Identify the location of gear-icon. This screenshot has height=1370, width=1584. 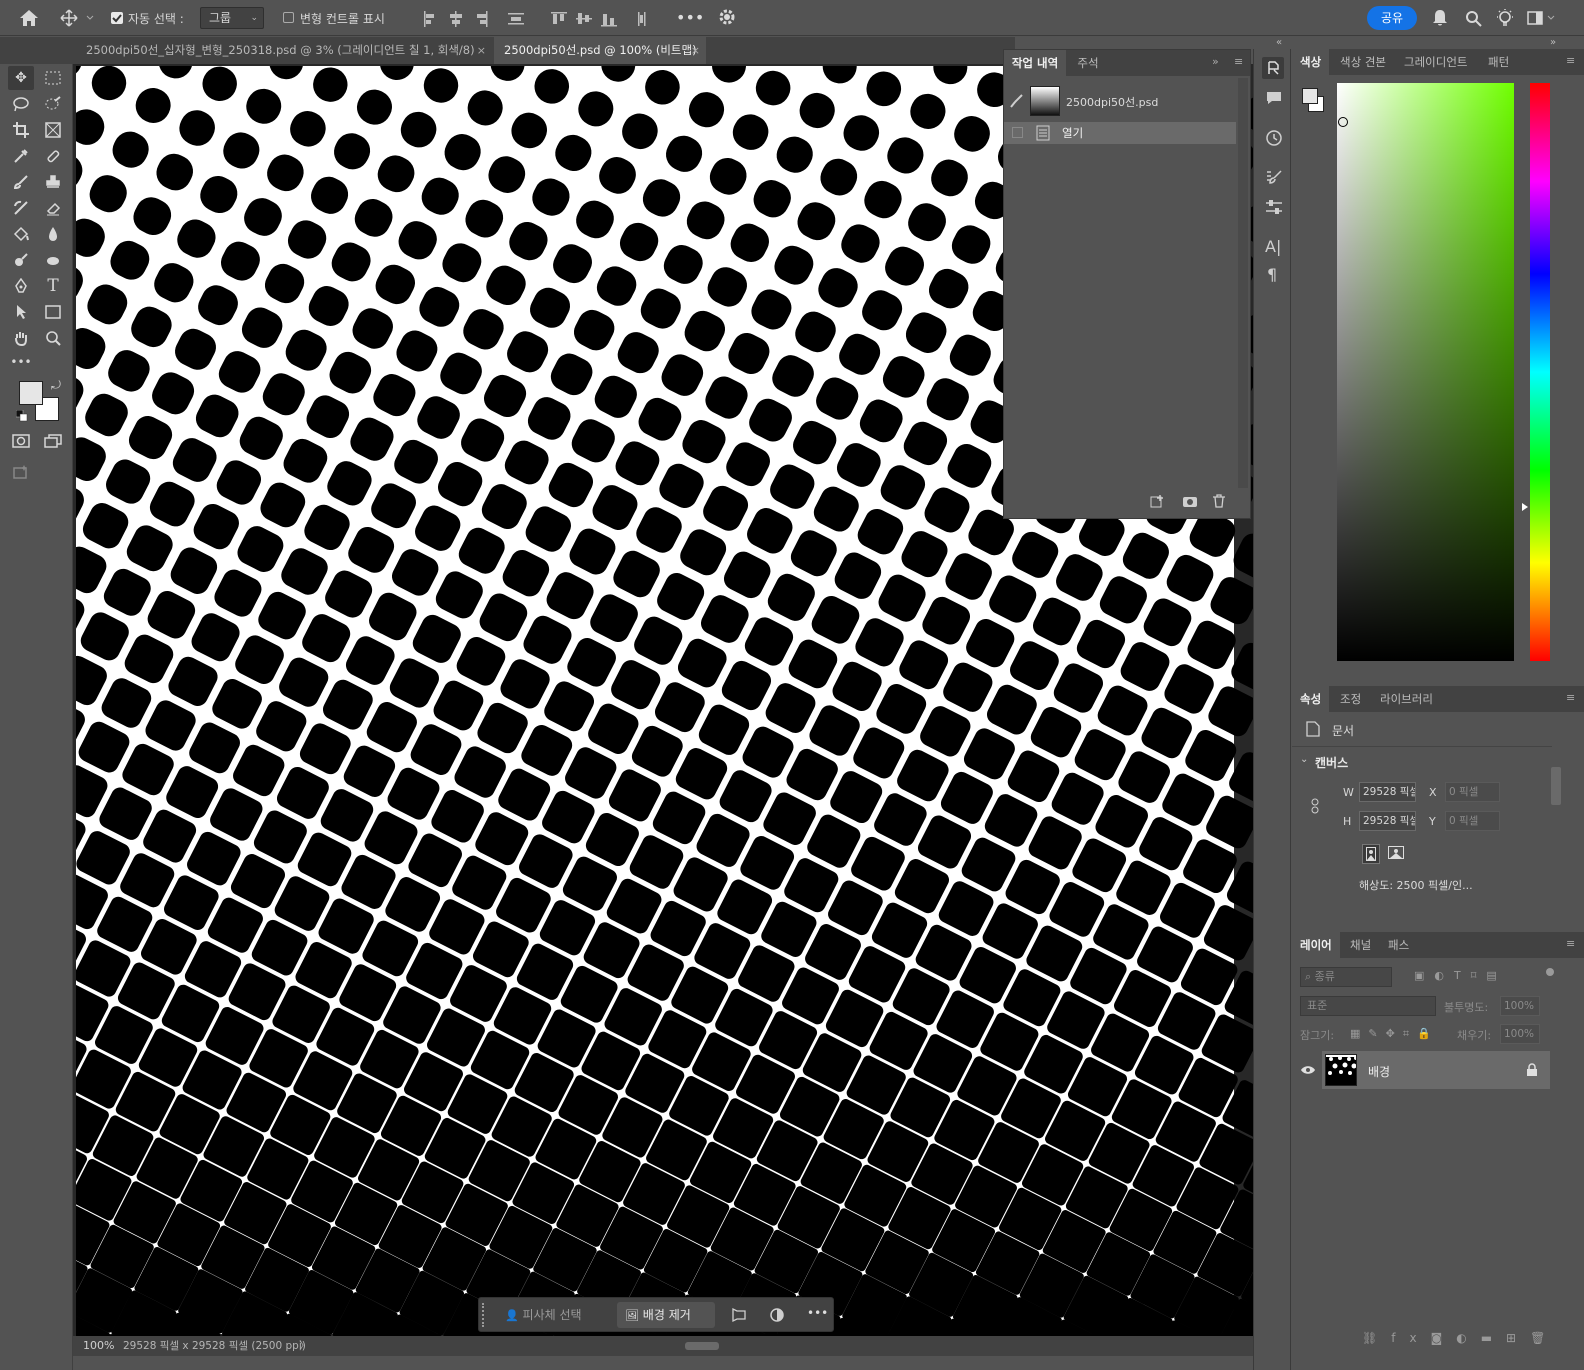
(727, 17).